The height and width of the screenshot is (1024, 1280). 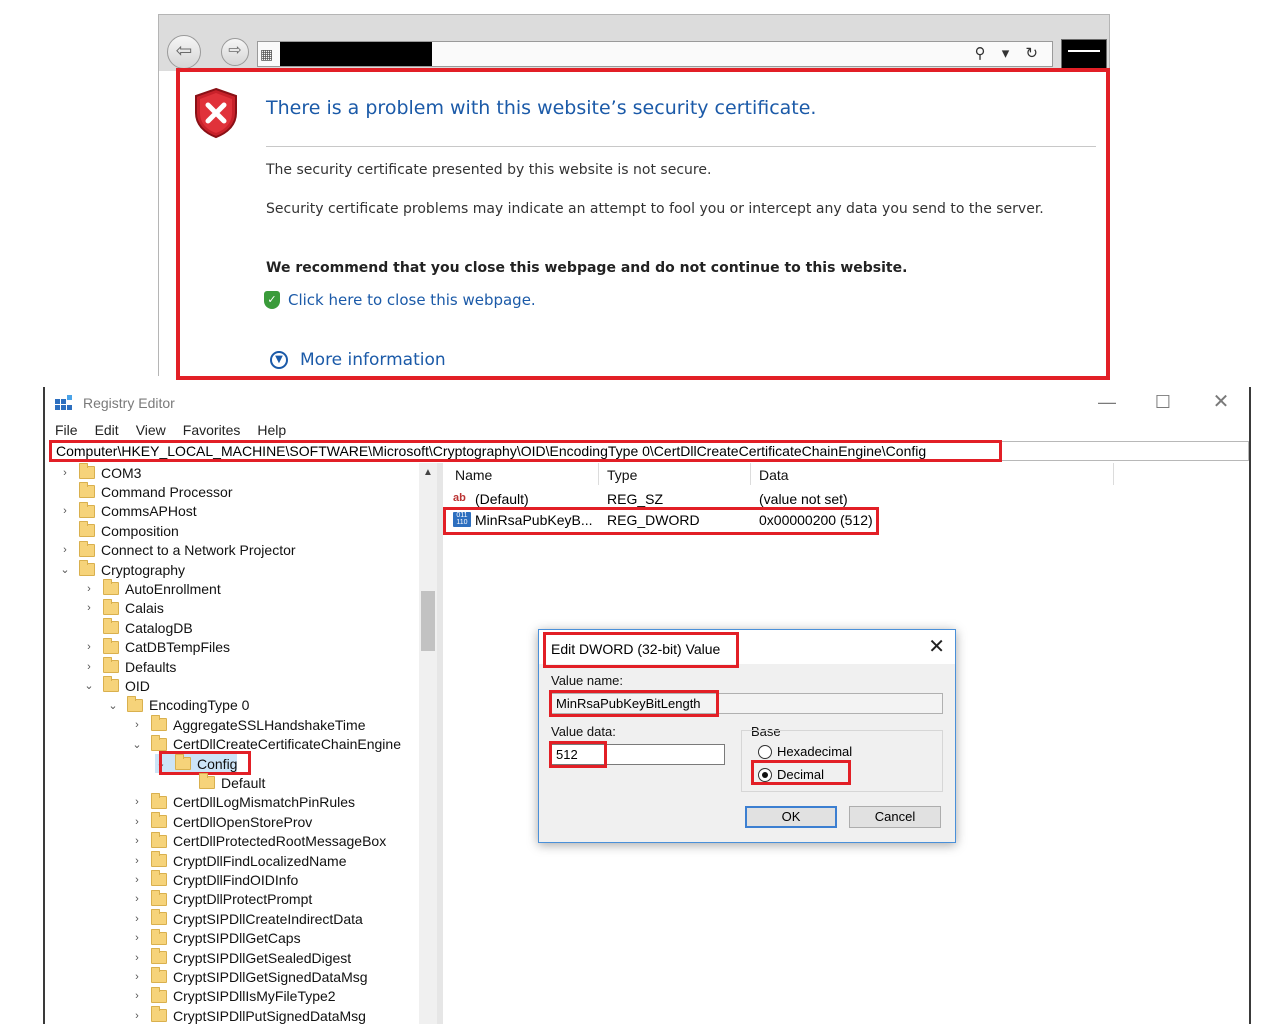 I want to click on tree-node: › CryptSIPDllGetCaps, so click(x=216, y=938).